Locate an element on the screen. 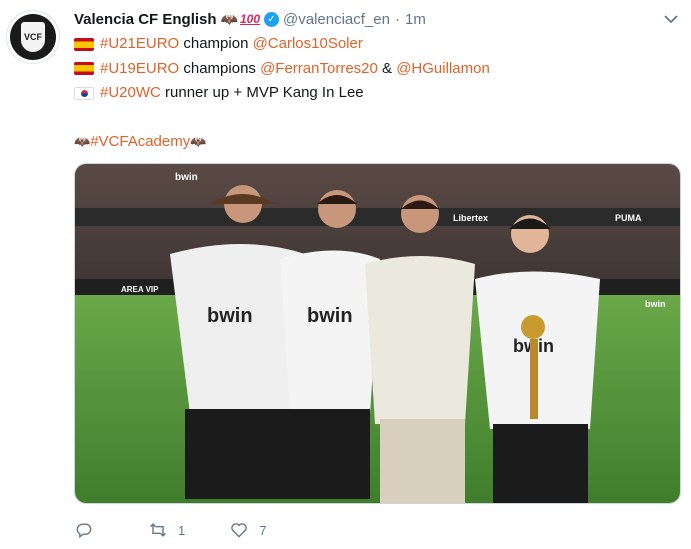 The image size is (691, 549). heart-icon is located at coordinates (239, 530).